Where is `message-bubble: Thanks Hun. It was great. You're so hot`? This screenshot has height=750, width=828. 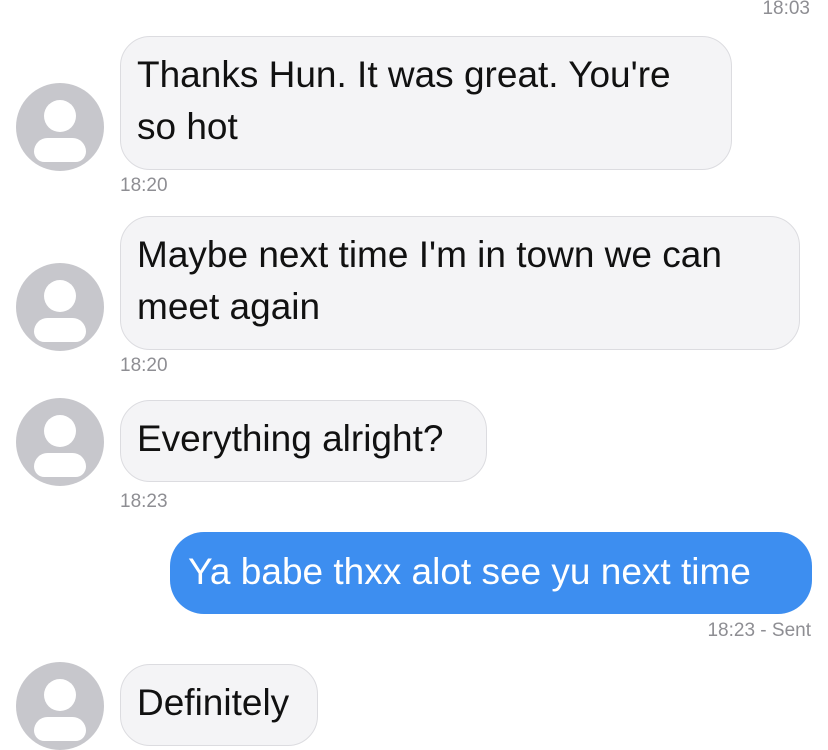
message-bubble: Thanks Hun. It was great. You're so hot is located at coordinates (426, 103).